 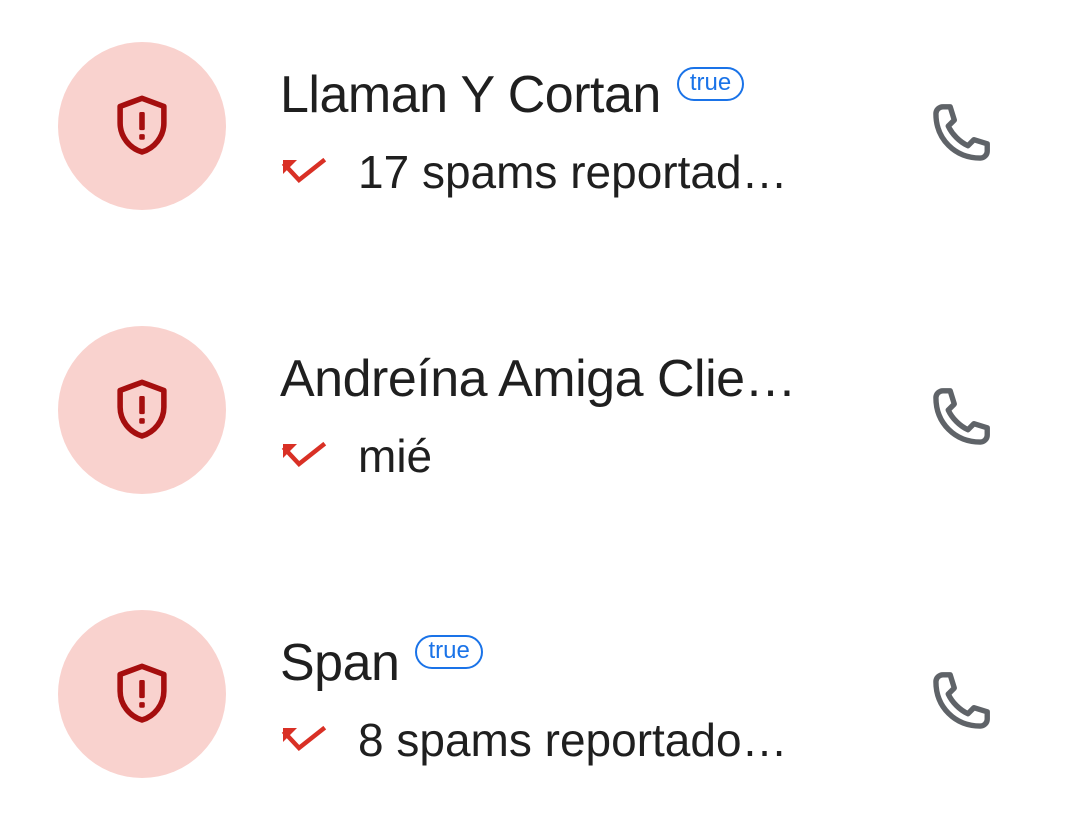 What do you see at coordinates (395, 456) in the screenshot?
I see `call-detail-text: mié` at bounding box center [395, 456].